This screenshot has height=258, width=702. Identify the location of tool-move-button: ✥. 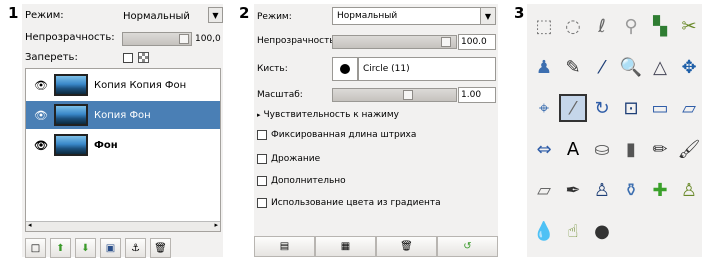
(688, 67).